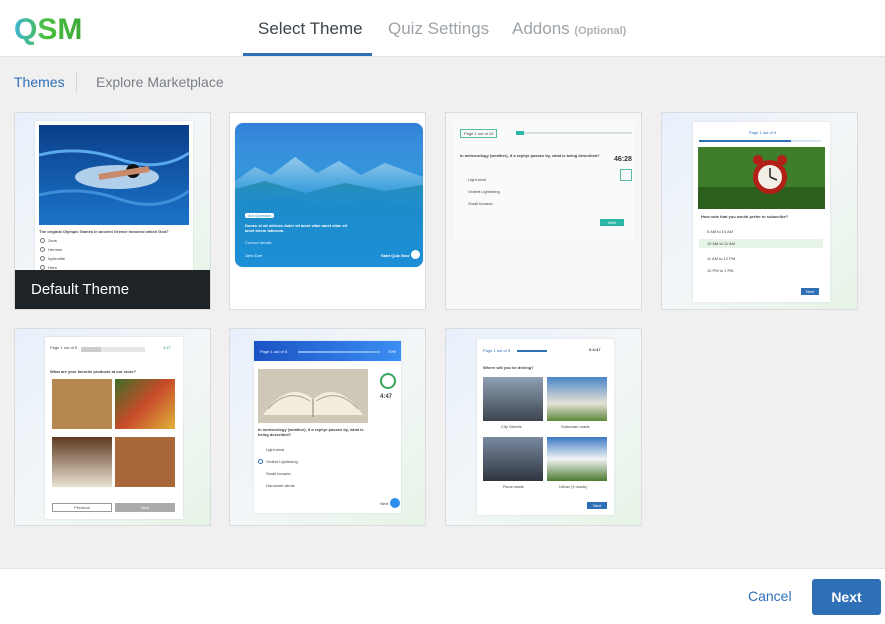  What do you see at coordinates (513, 399) in the screenshot?
I see `preview-image-city` at bounding box center [513, 399].